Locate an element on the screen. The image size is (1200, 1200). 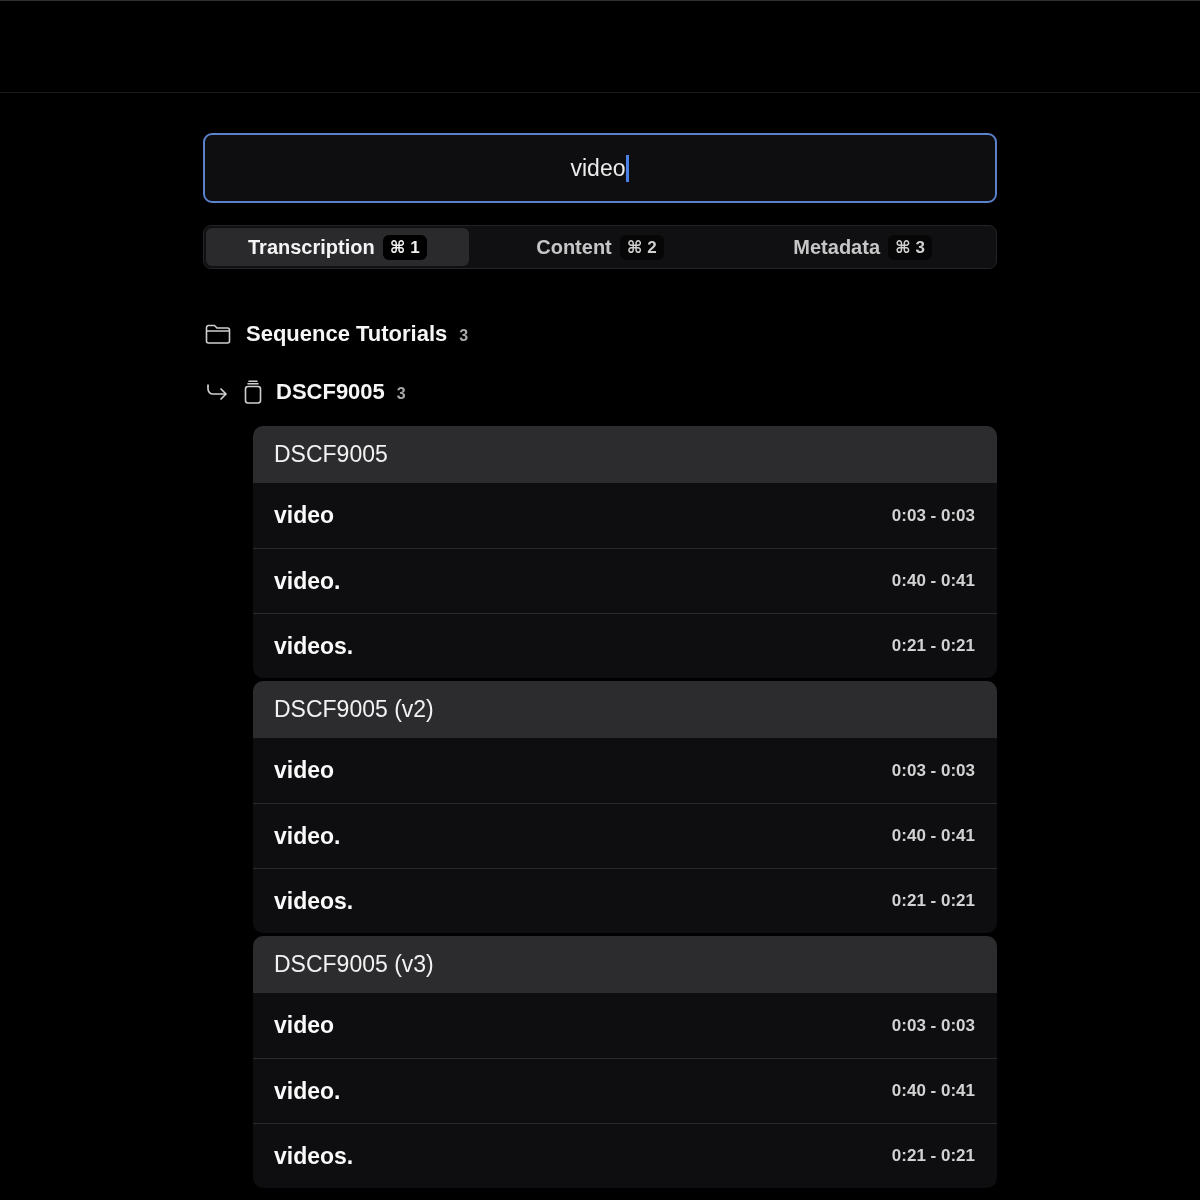
search-scope-tab: Content ⌘ 2 is located at coordinates (600, 247).